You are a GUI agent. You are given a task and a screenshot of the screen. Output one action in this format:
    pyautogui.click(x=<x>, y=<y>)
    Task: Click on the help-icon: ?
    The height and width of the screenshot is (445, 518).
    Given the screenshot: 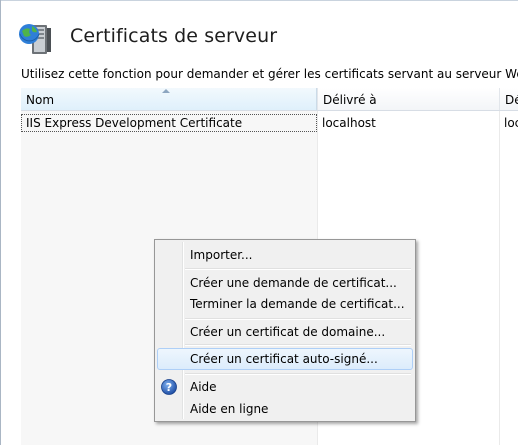 What is the action you would take?
    pyautogui.click(x=169, y=387)
    